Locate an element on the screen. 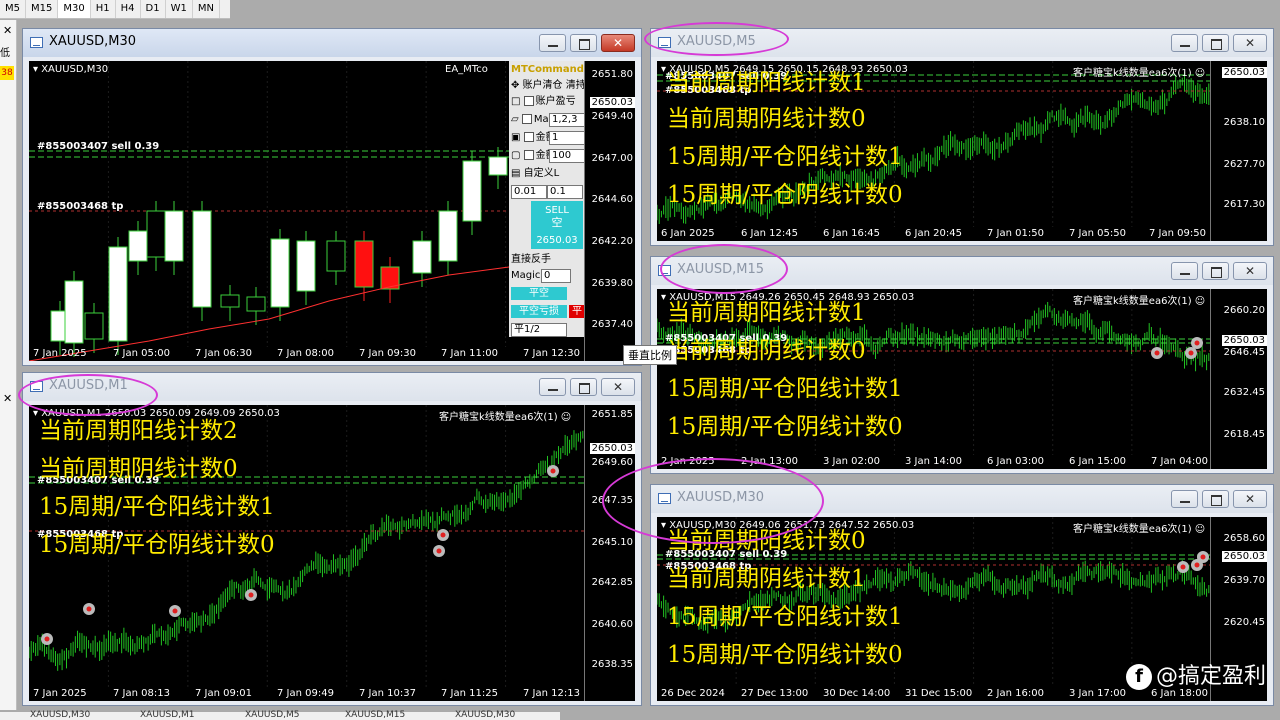  time-tick: 7 Jan 09:30 is located at coordinates (387, 353).